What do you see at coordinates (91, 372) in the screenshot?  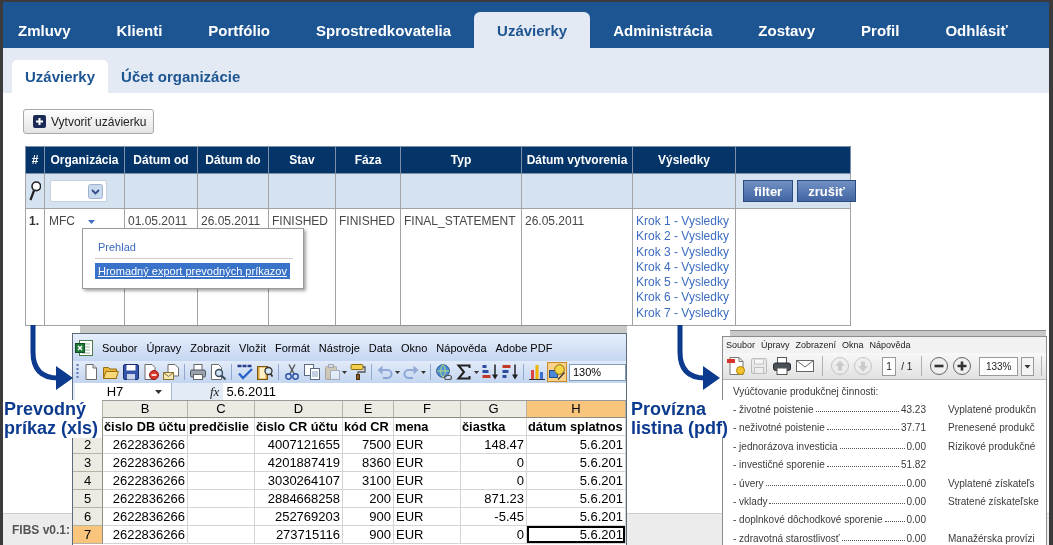 I see `blank-page-icon` at bounding box center [91, 372].